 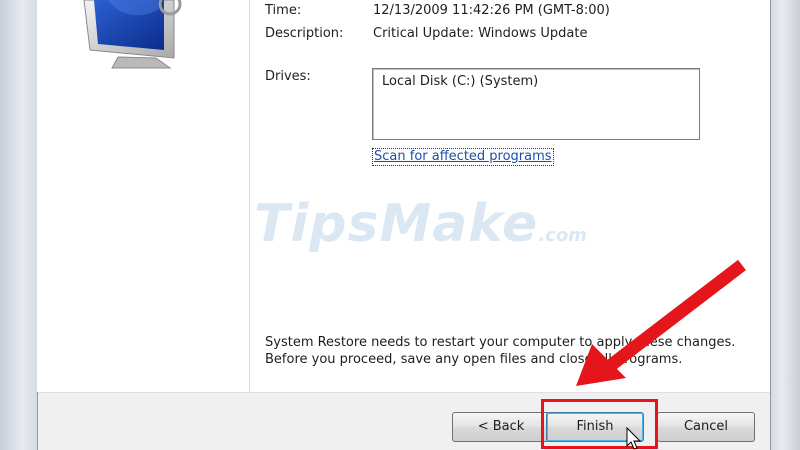 I want to click on drives-label: Drives:, so click(x=288, y=76).